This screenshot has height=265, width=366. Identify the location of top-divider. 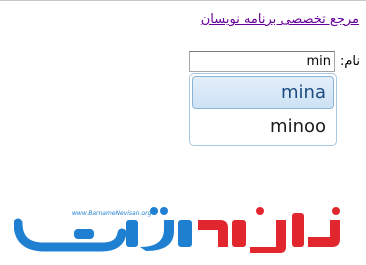
(183, 0).